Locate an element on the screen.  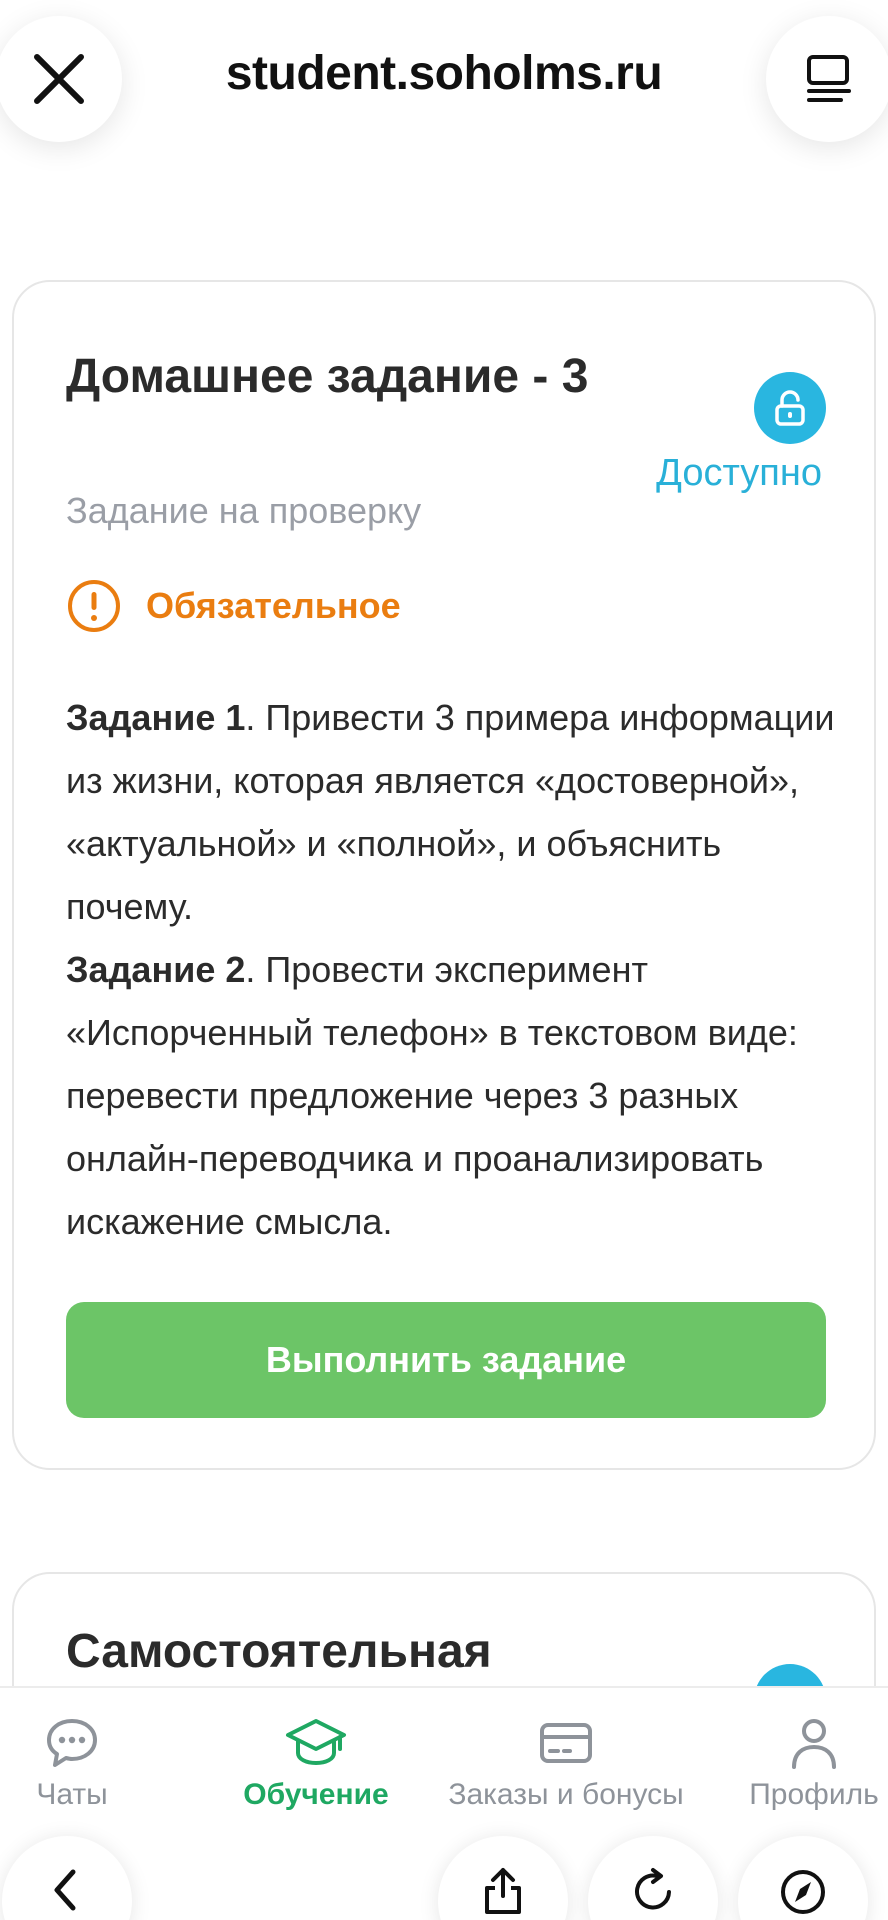
share-button is located at coordinates (503, 1878).